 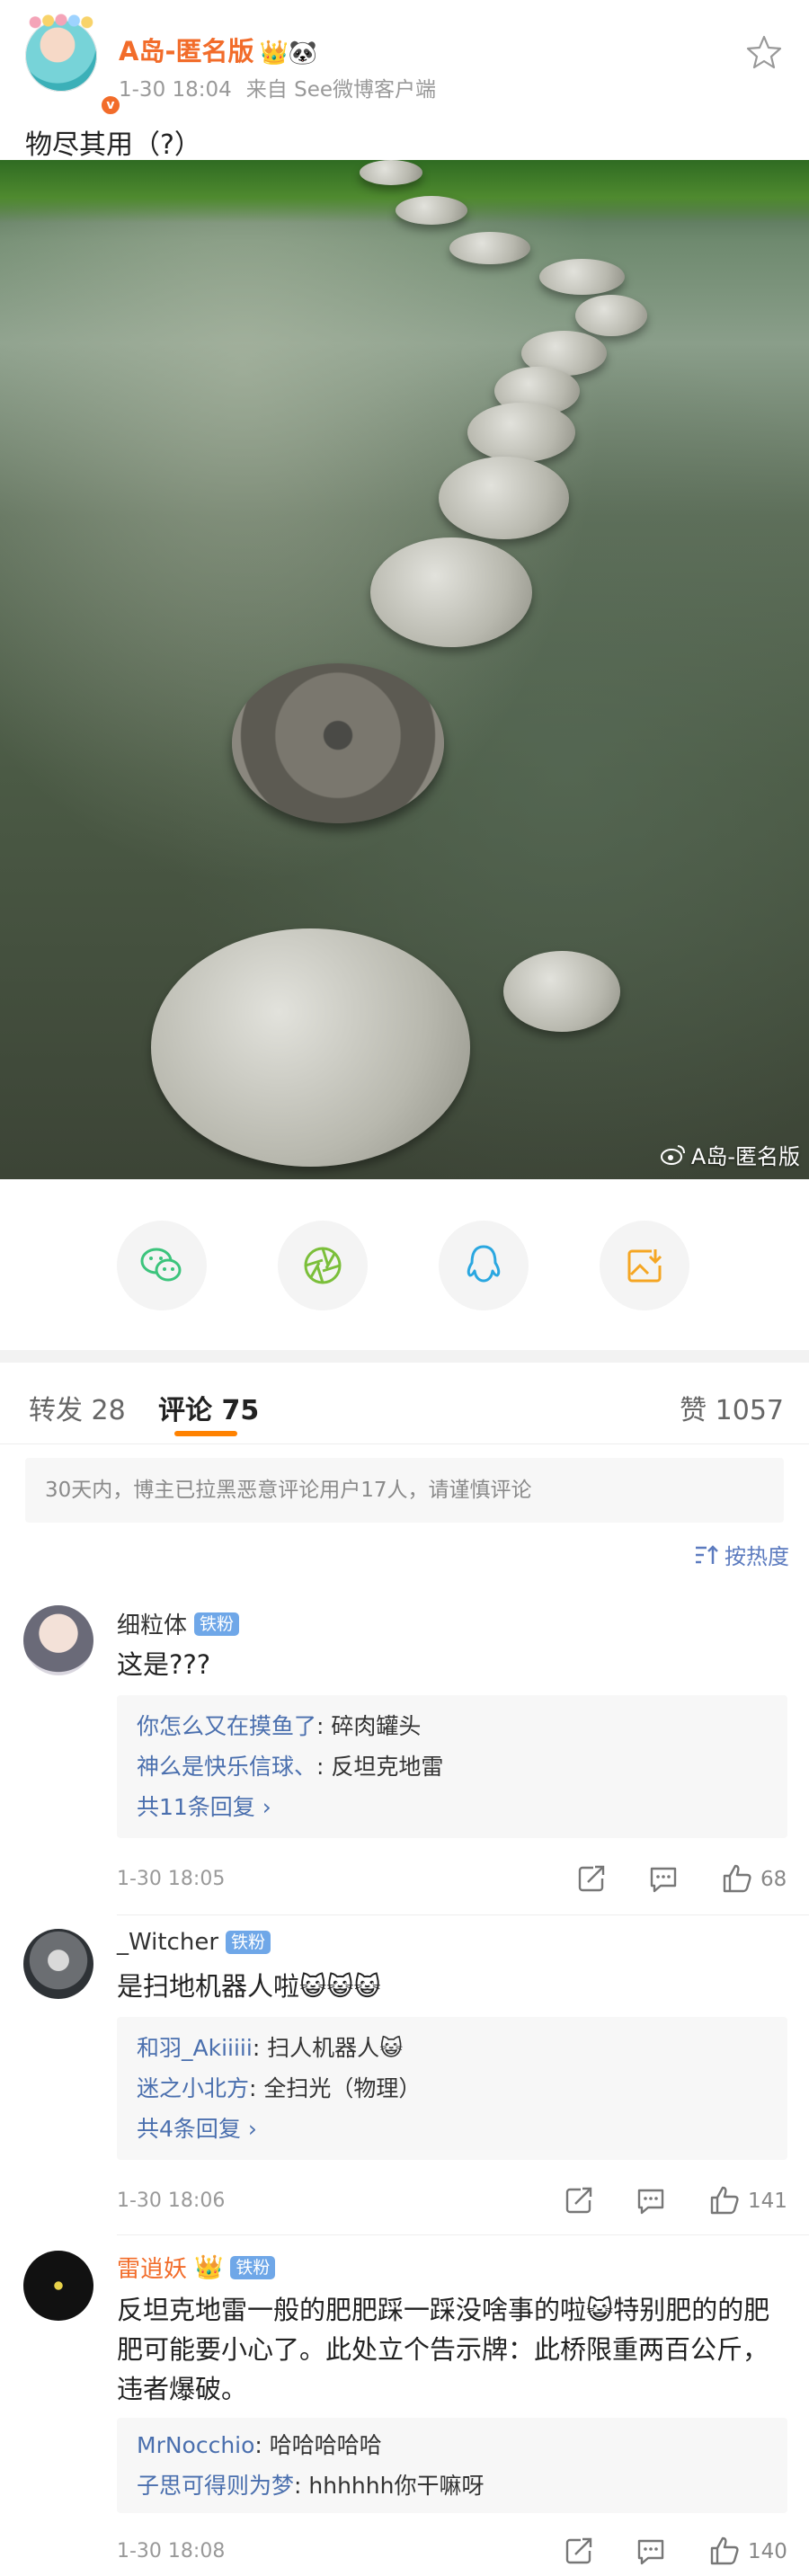 What do you see at coordinates (288, 53) in the screenshot?
I see `author-badges: 👑🐼` at bounding box center [288, 53].